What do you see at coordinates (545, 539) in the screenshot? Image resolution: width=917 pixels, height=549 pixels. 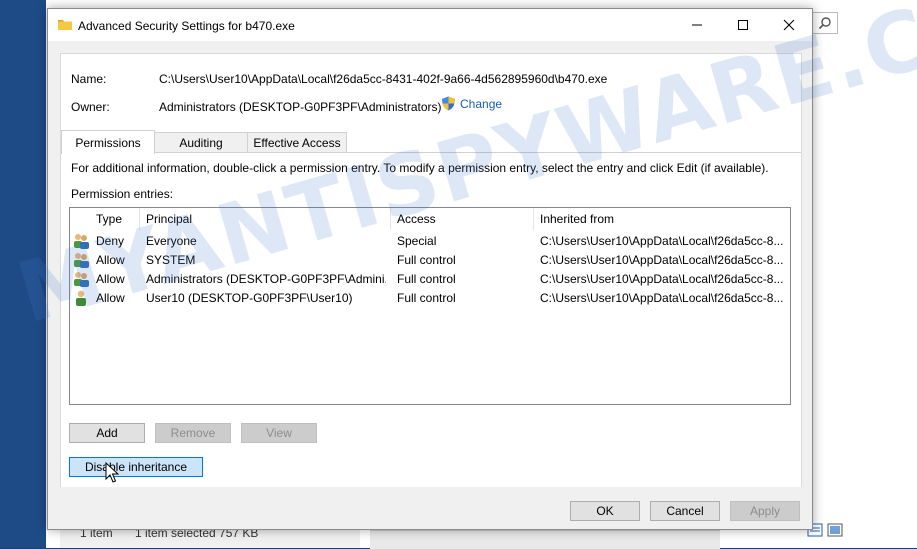 I see `explorer-panel-bottom` at bounding box center [545, 539].